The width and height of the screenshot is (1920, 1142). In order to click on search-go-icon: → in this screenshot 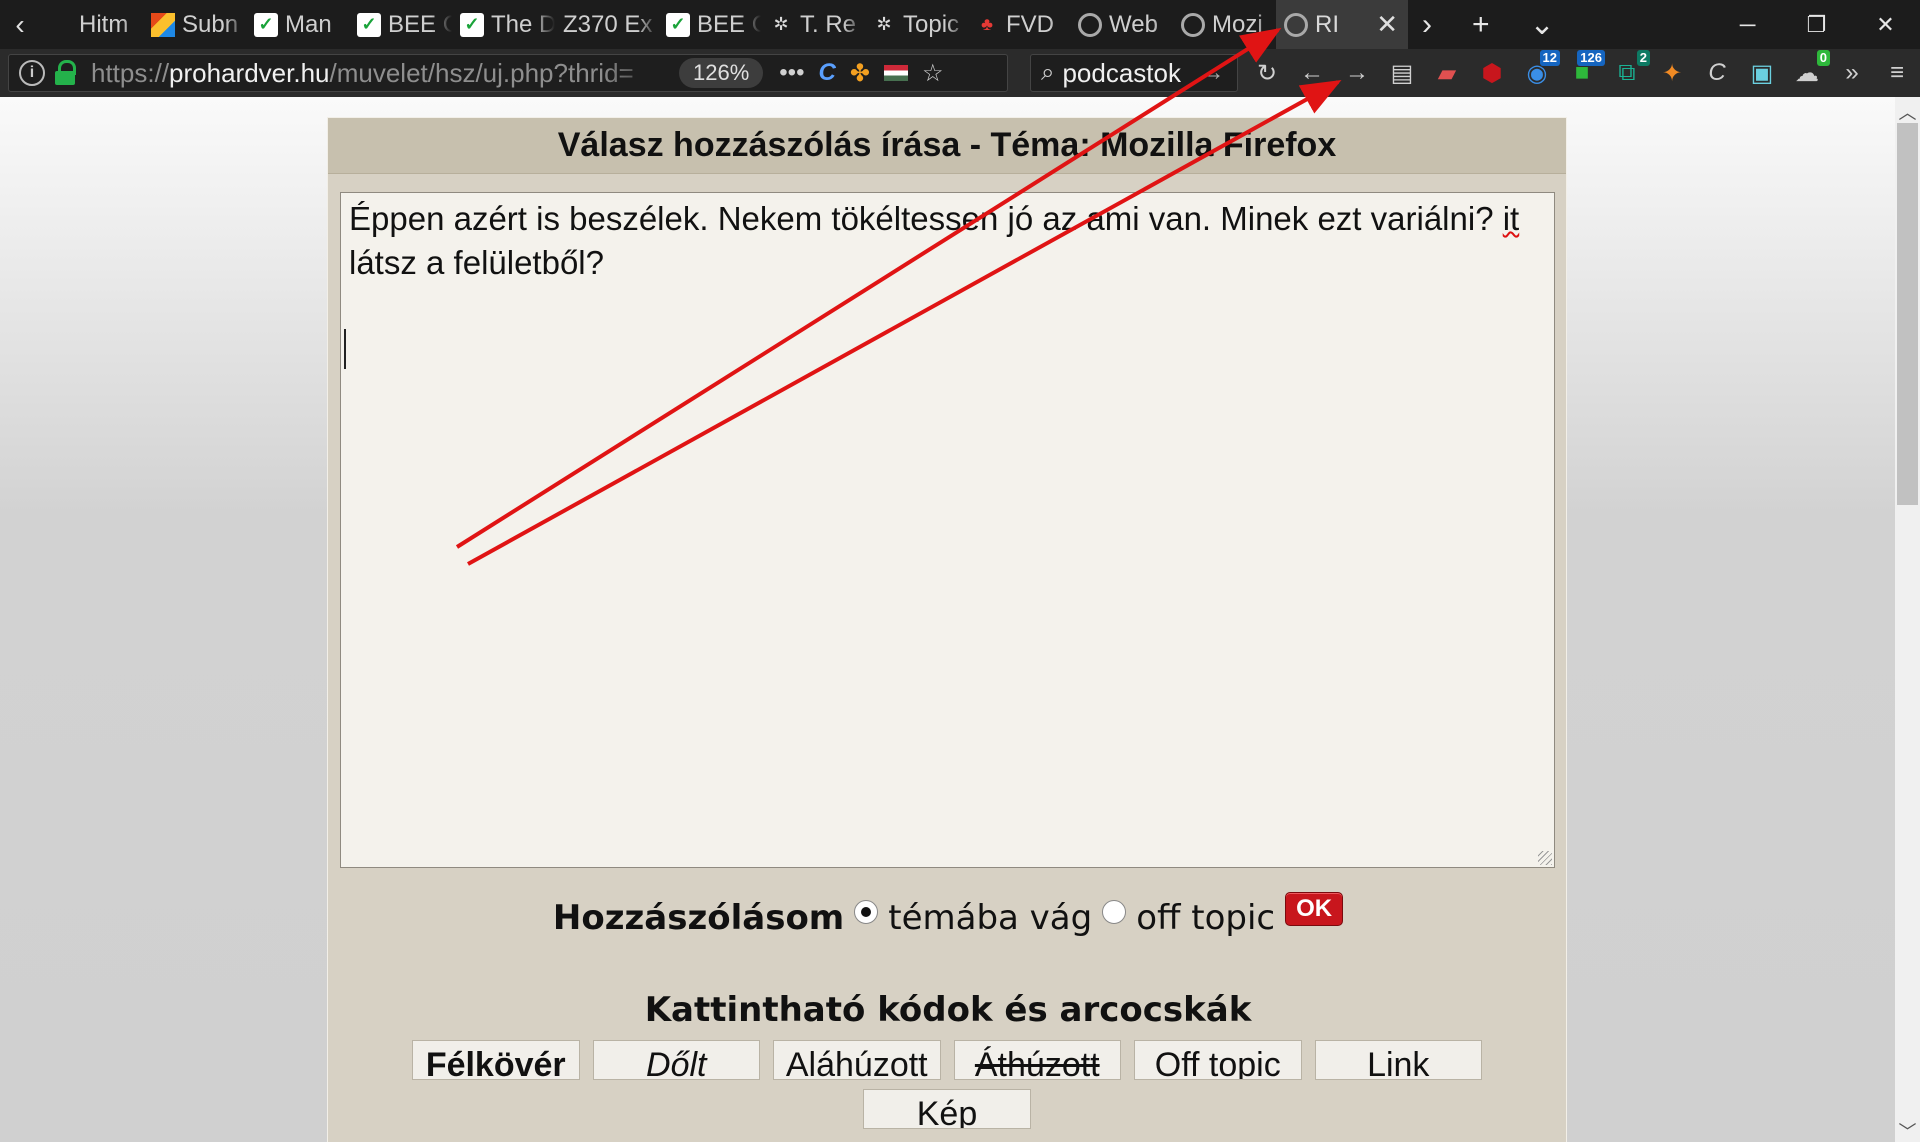, I will do `click(1212, 73)`.